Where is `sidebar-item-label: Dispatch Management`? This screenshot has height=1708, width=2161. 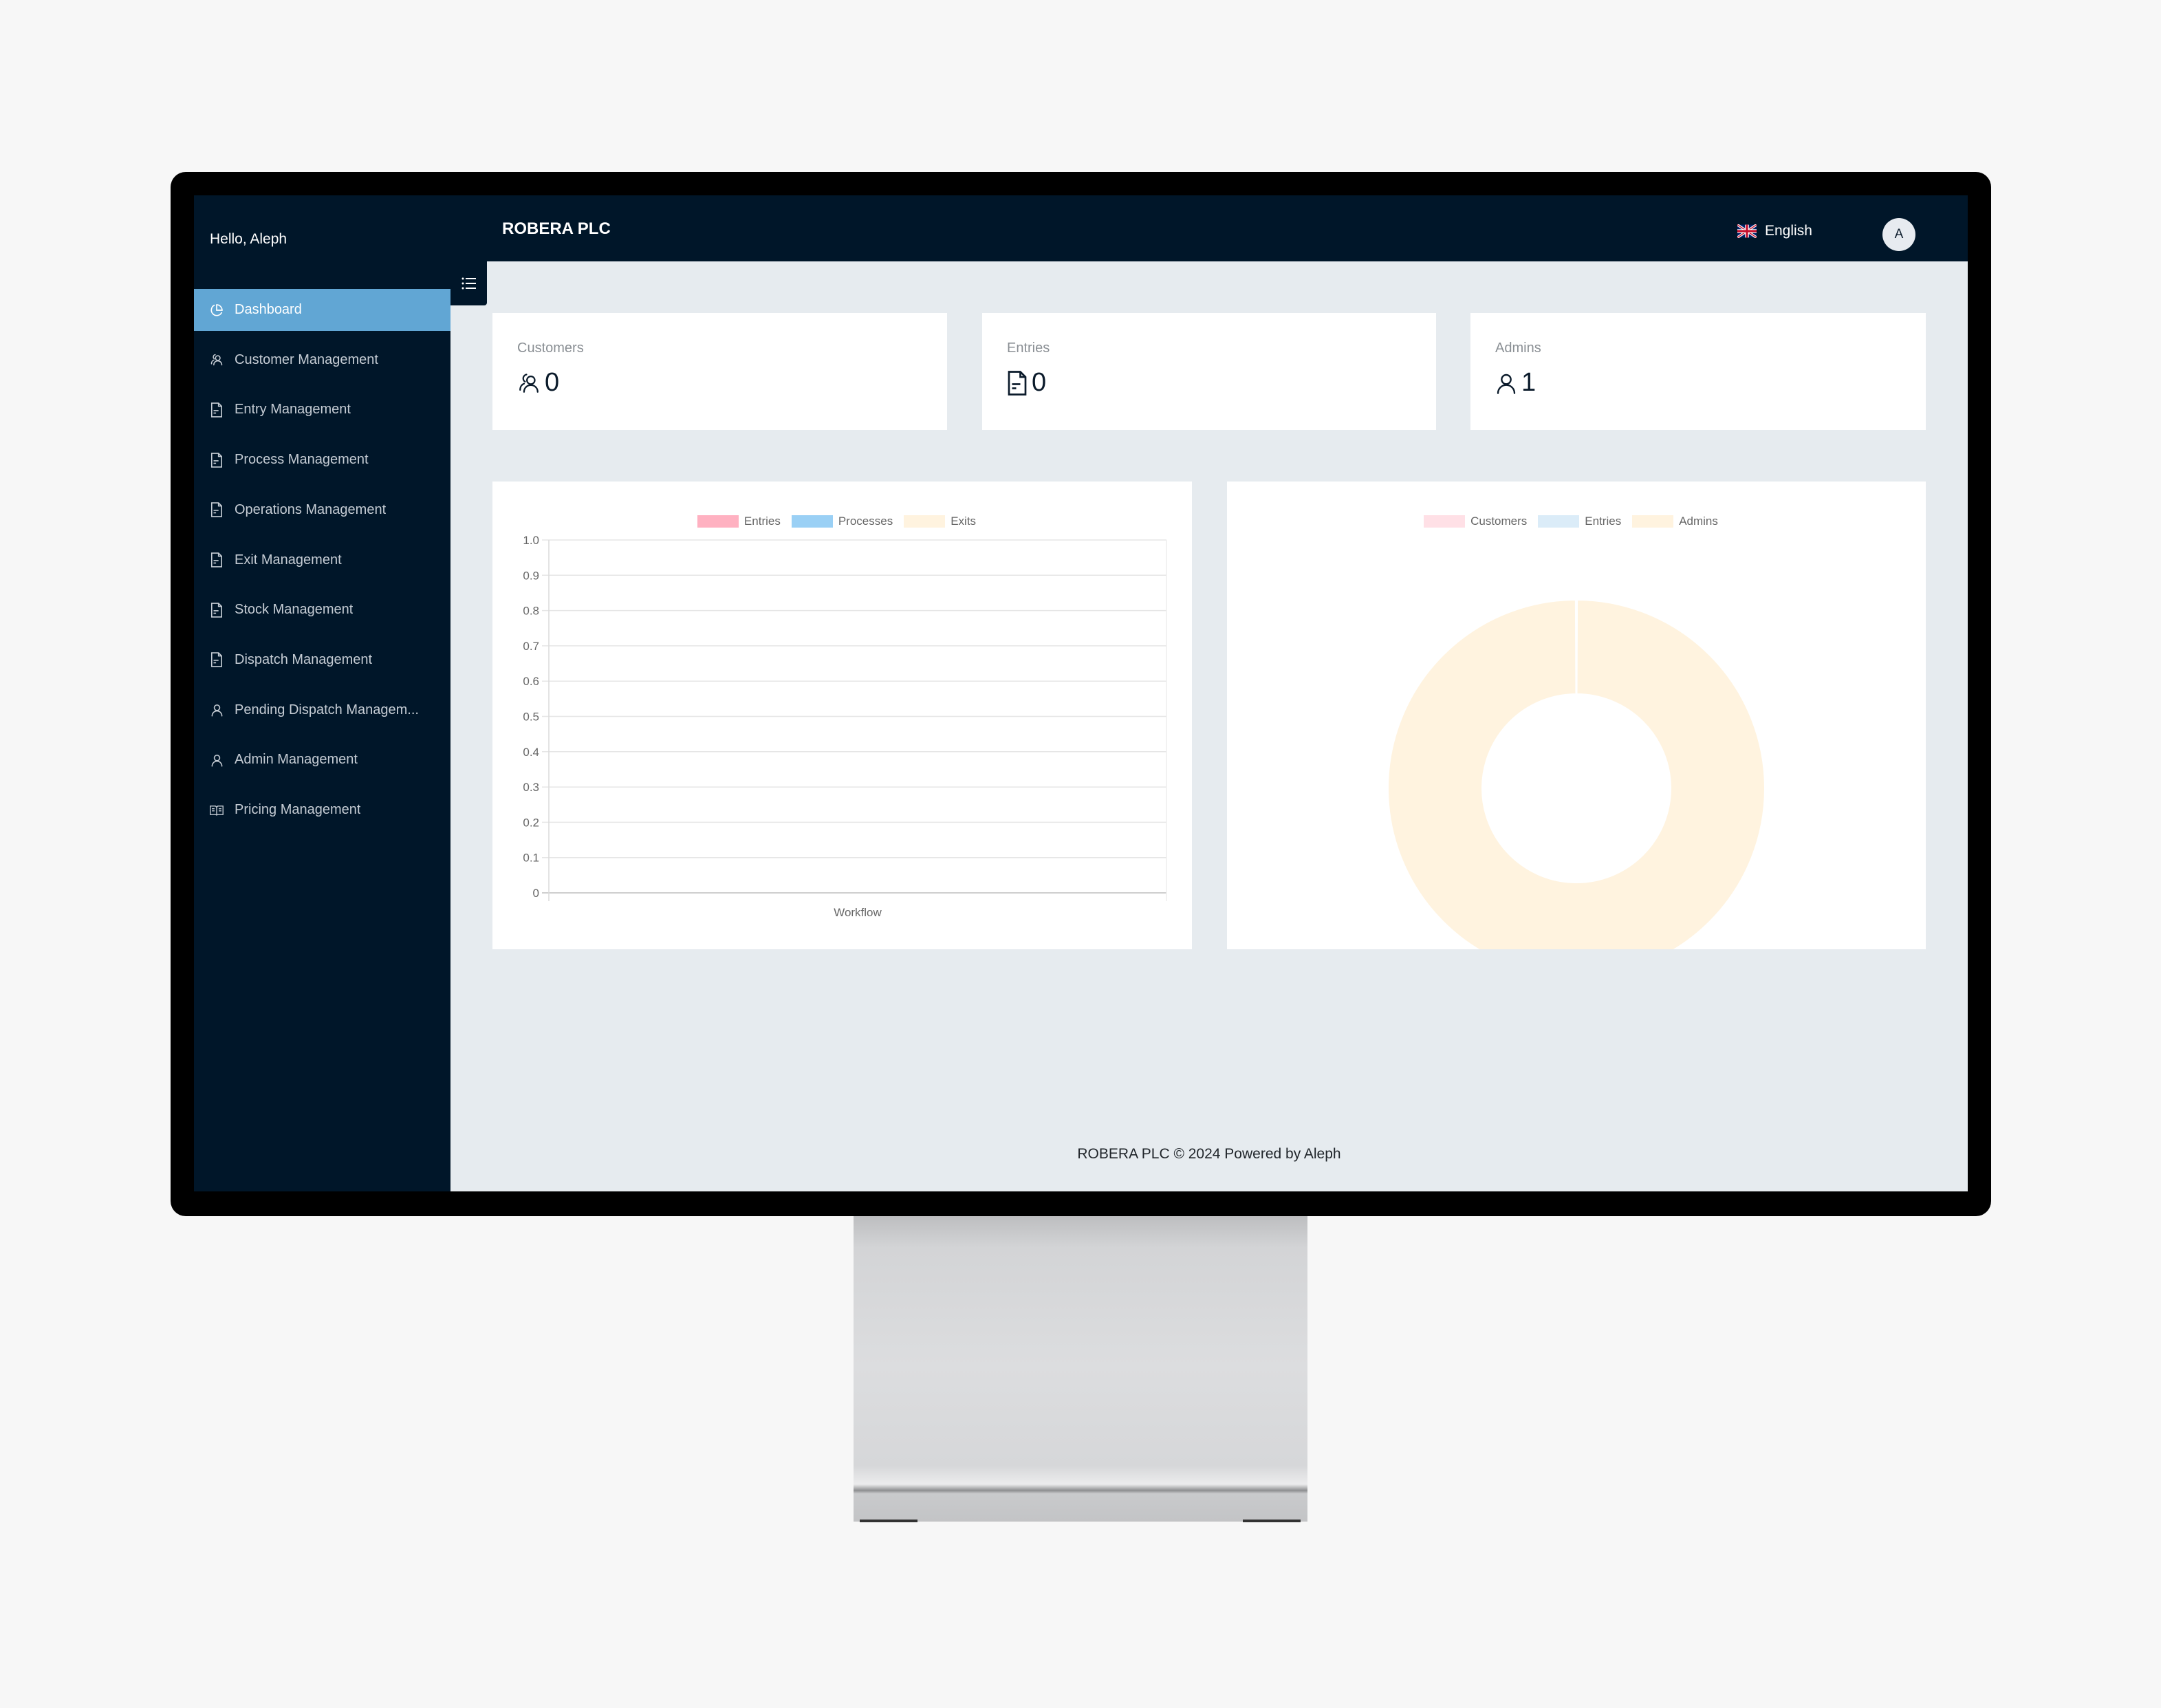 sidebar-item-label: Dispatch Management is located at coordinates (304, 659).